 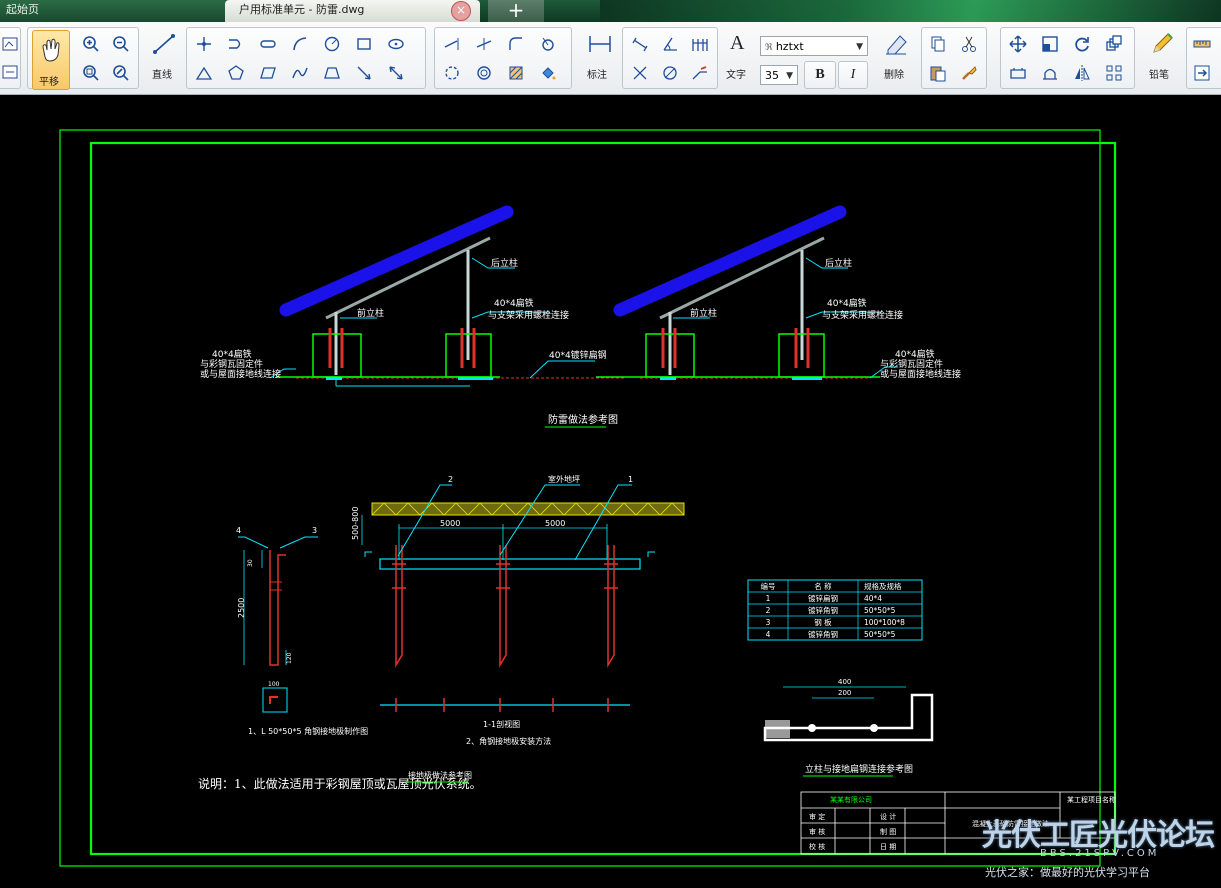 What do you see at coordinates (516, 73) in the screenshot?
I see `hatch-icon` at bounding box center [516, 73].